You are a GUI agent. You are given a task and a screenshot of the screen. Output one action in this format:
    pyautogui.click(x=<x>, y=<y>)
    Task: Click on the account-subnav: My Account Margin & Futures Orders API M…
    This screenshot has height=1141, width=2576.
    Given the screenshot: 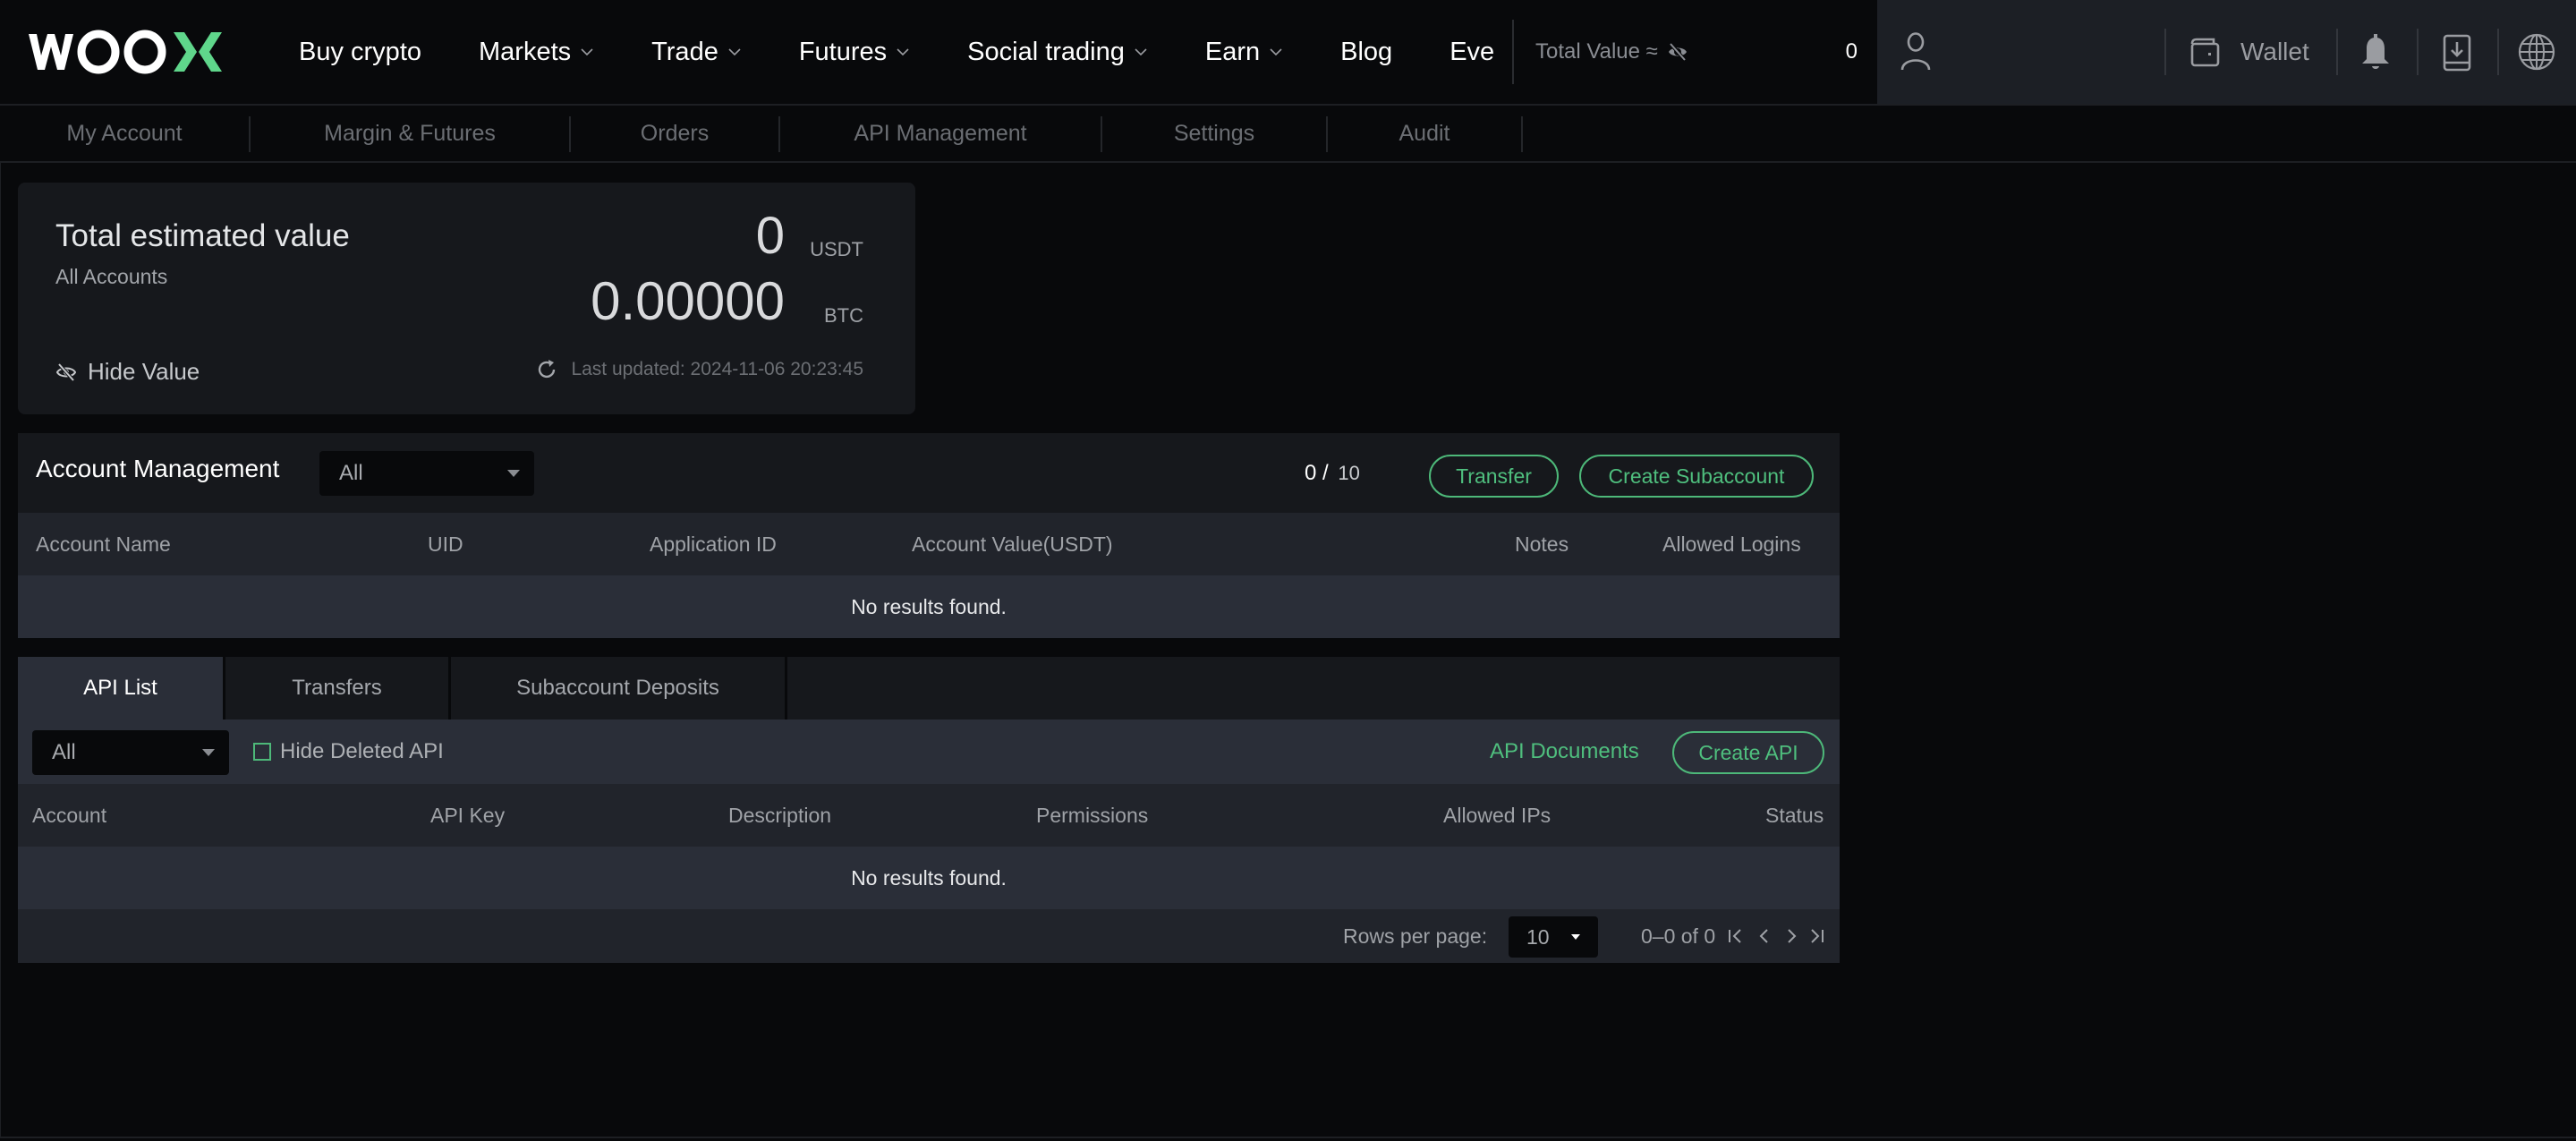 What is the action you would take?
    pyautogui.click(x=1288, y=134)
    